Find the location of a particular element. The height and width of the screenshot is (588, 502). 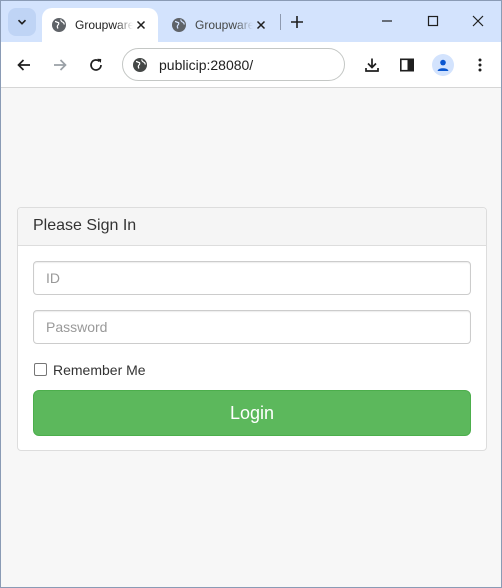

maximize-icon is located at coordinates (433, 21).